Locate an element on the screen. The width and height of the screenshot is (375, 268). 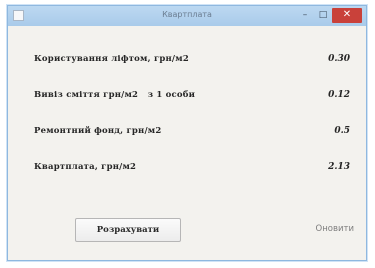
row-elevator: Користування ліфтом, грн/м2 0.30 is located at coordinates (192, 61).